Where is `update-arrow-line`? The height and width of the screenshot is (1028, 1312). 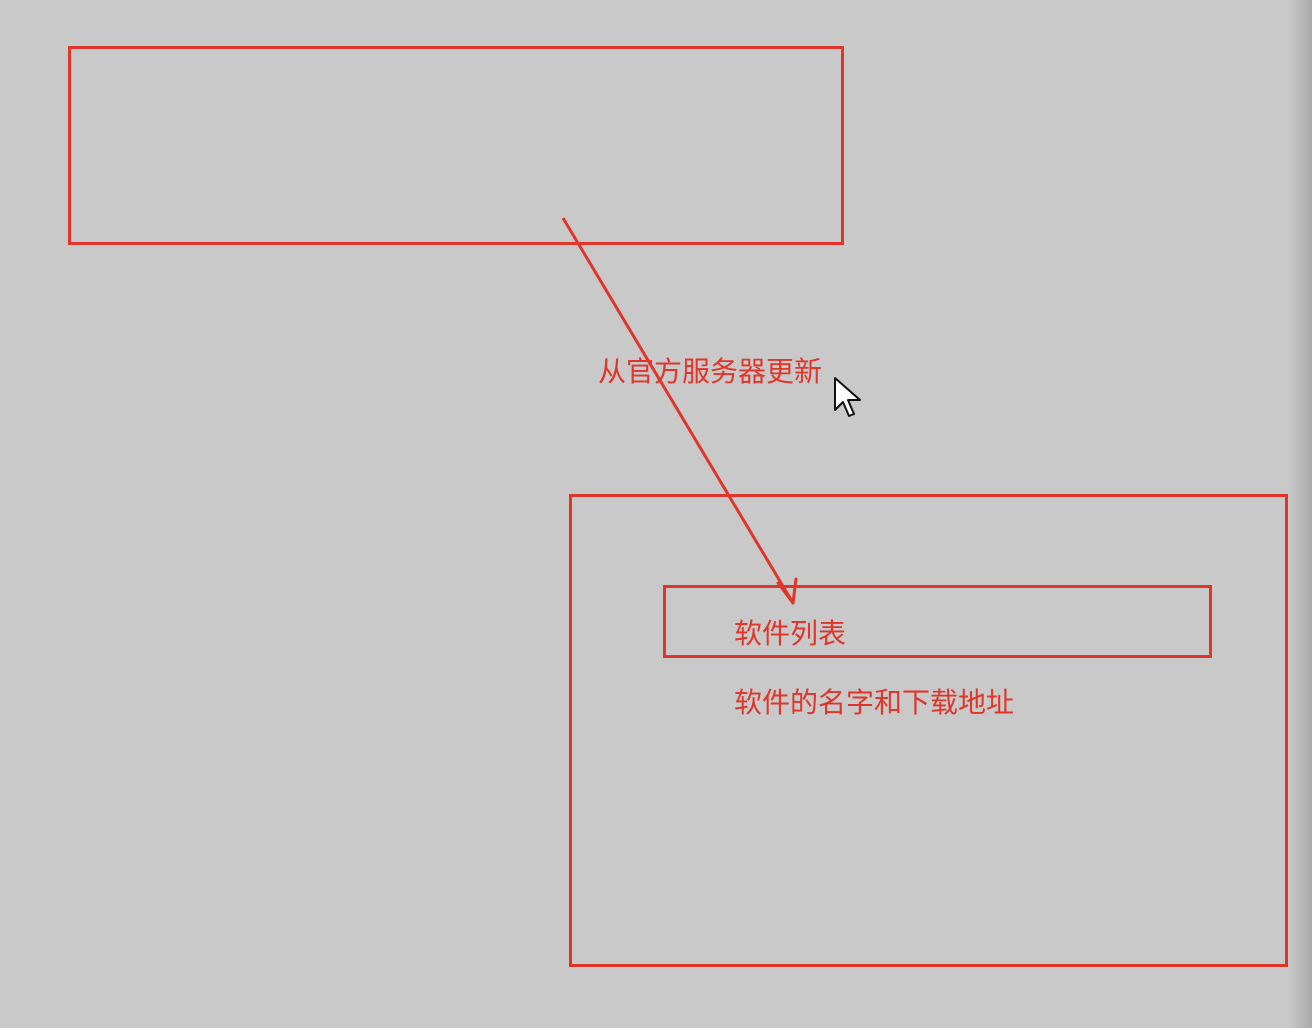
update-arrow-line is located at coordinates (678, 410).